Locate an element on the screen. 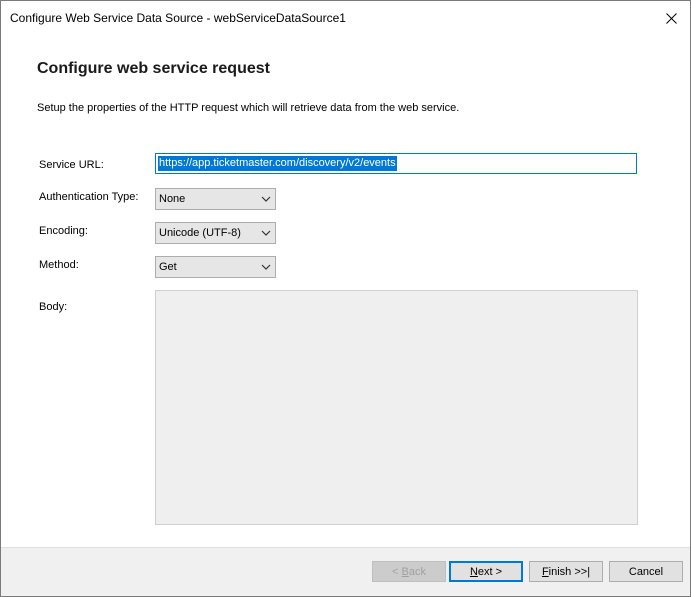 Image resolution: width=691 pixels, height=597 pixels. cancel-button-label: Cancel is located at coordinates (646, 571).